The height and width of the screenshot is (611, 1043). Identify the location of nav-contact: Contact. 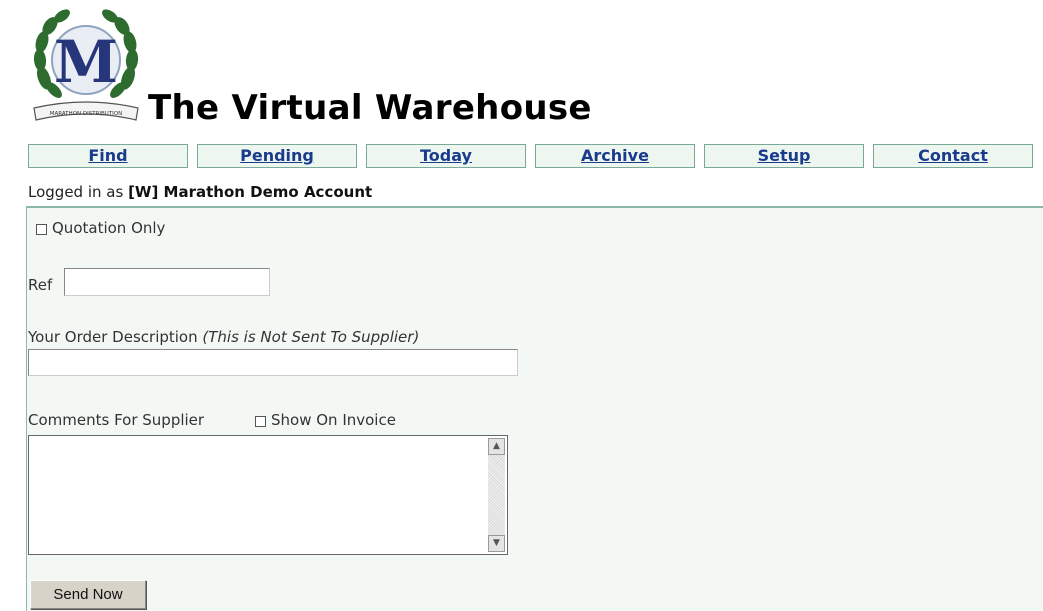
(953, 156).